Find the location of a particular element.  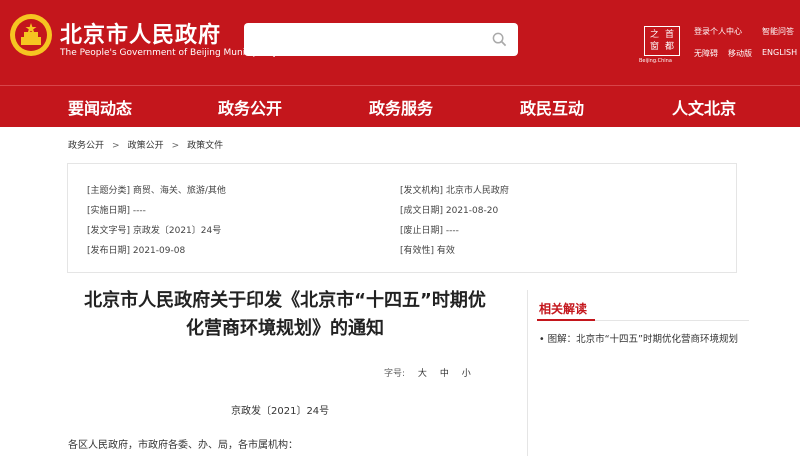

site-title: 北京市人民政府 is located at coordinates (140, 33).